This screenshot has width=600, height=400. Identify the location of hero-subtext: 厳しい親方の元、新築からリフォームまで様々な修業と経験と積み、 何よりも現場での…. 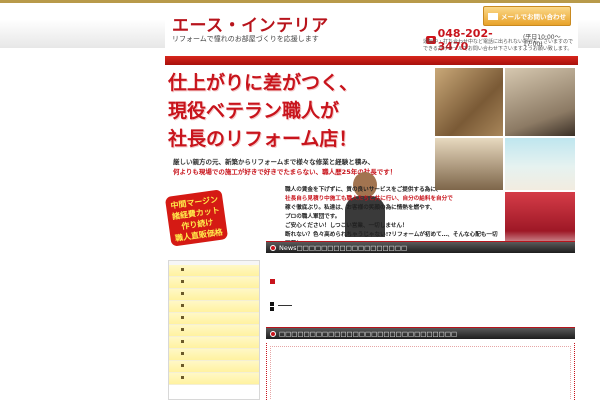
(300, 167).